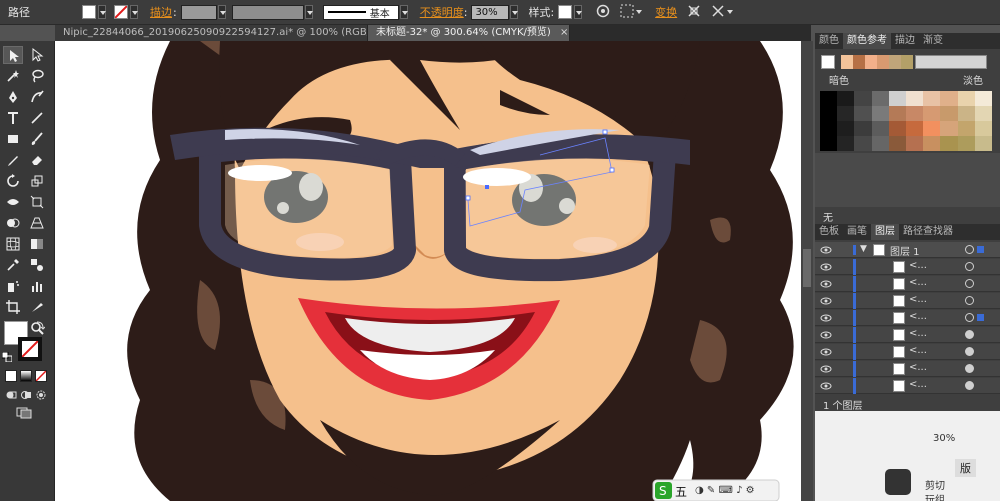 The image size is (1000, 501). I want to click on harmony-swatches, so click(877, 62).